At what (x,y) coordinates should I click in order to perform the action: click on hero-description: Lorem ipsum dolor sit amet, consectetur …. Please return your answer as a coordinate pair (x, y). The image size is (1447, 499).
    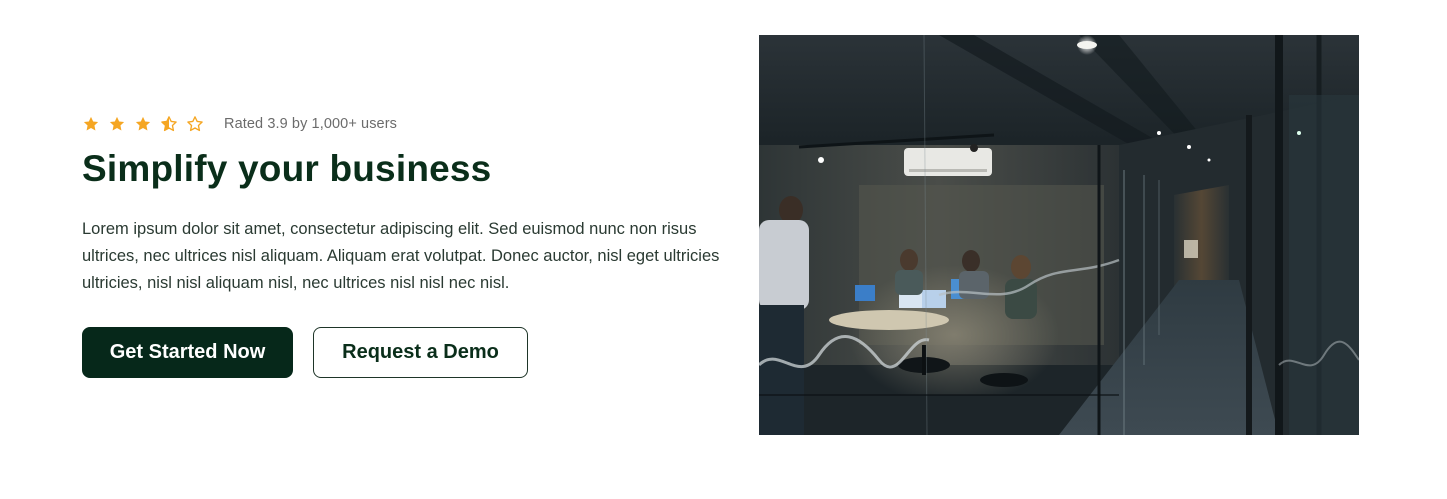
    Looking at the image, I should click on (401, 256).